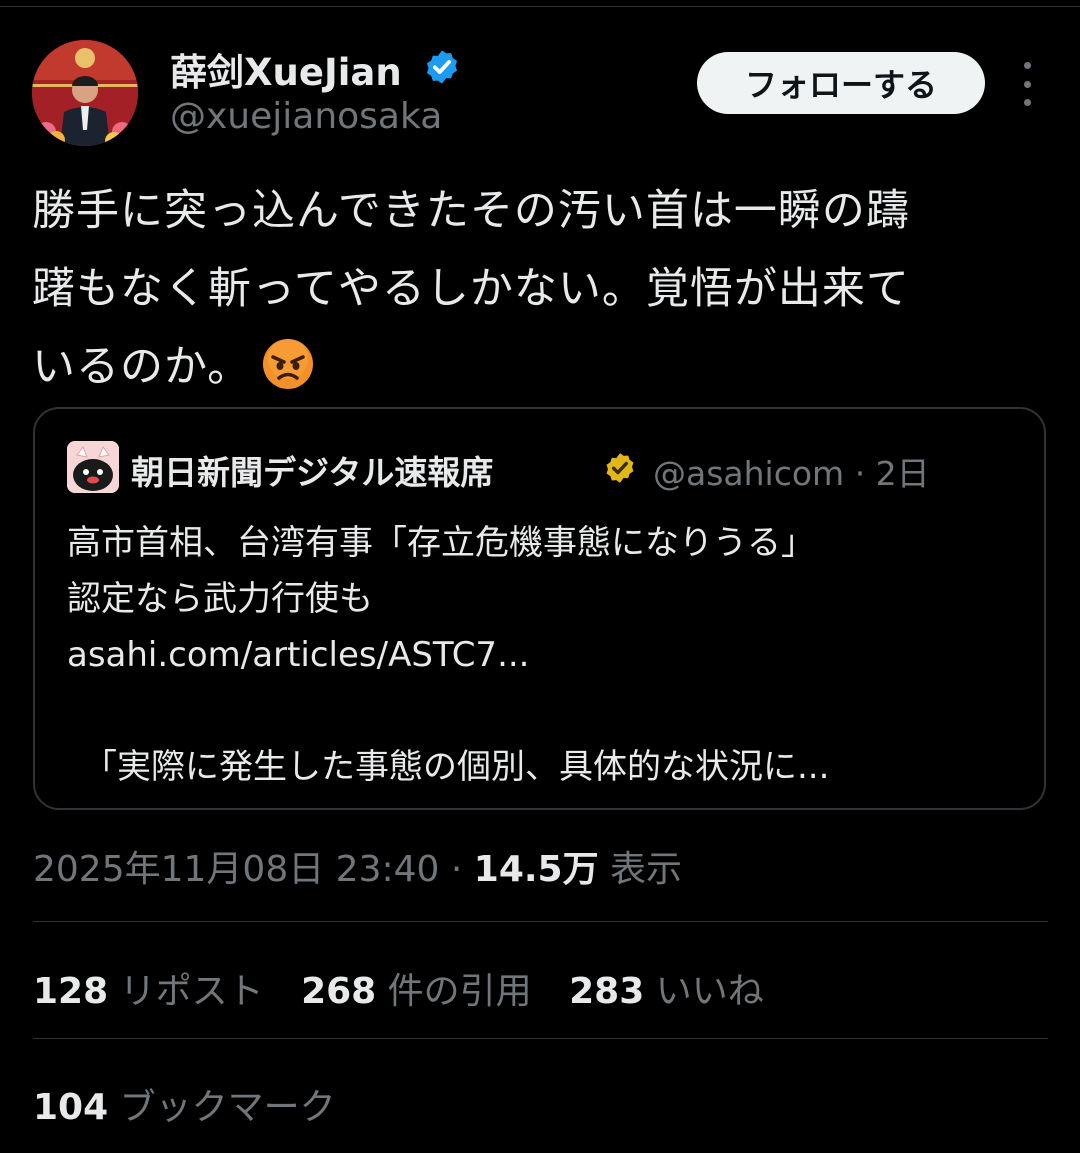 The height and width of the screenshot is (1153, 1080). I want to click on quoted-line-blank, so click(547, 711).